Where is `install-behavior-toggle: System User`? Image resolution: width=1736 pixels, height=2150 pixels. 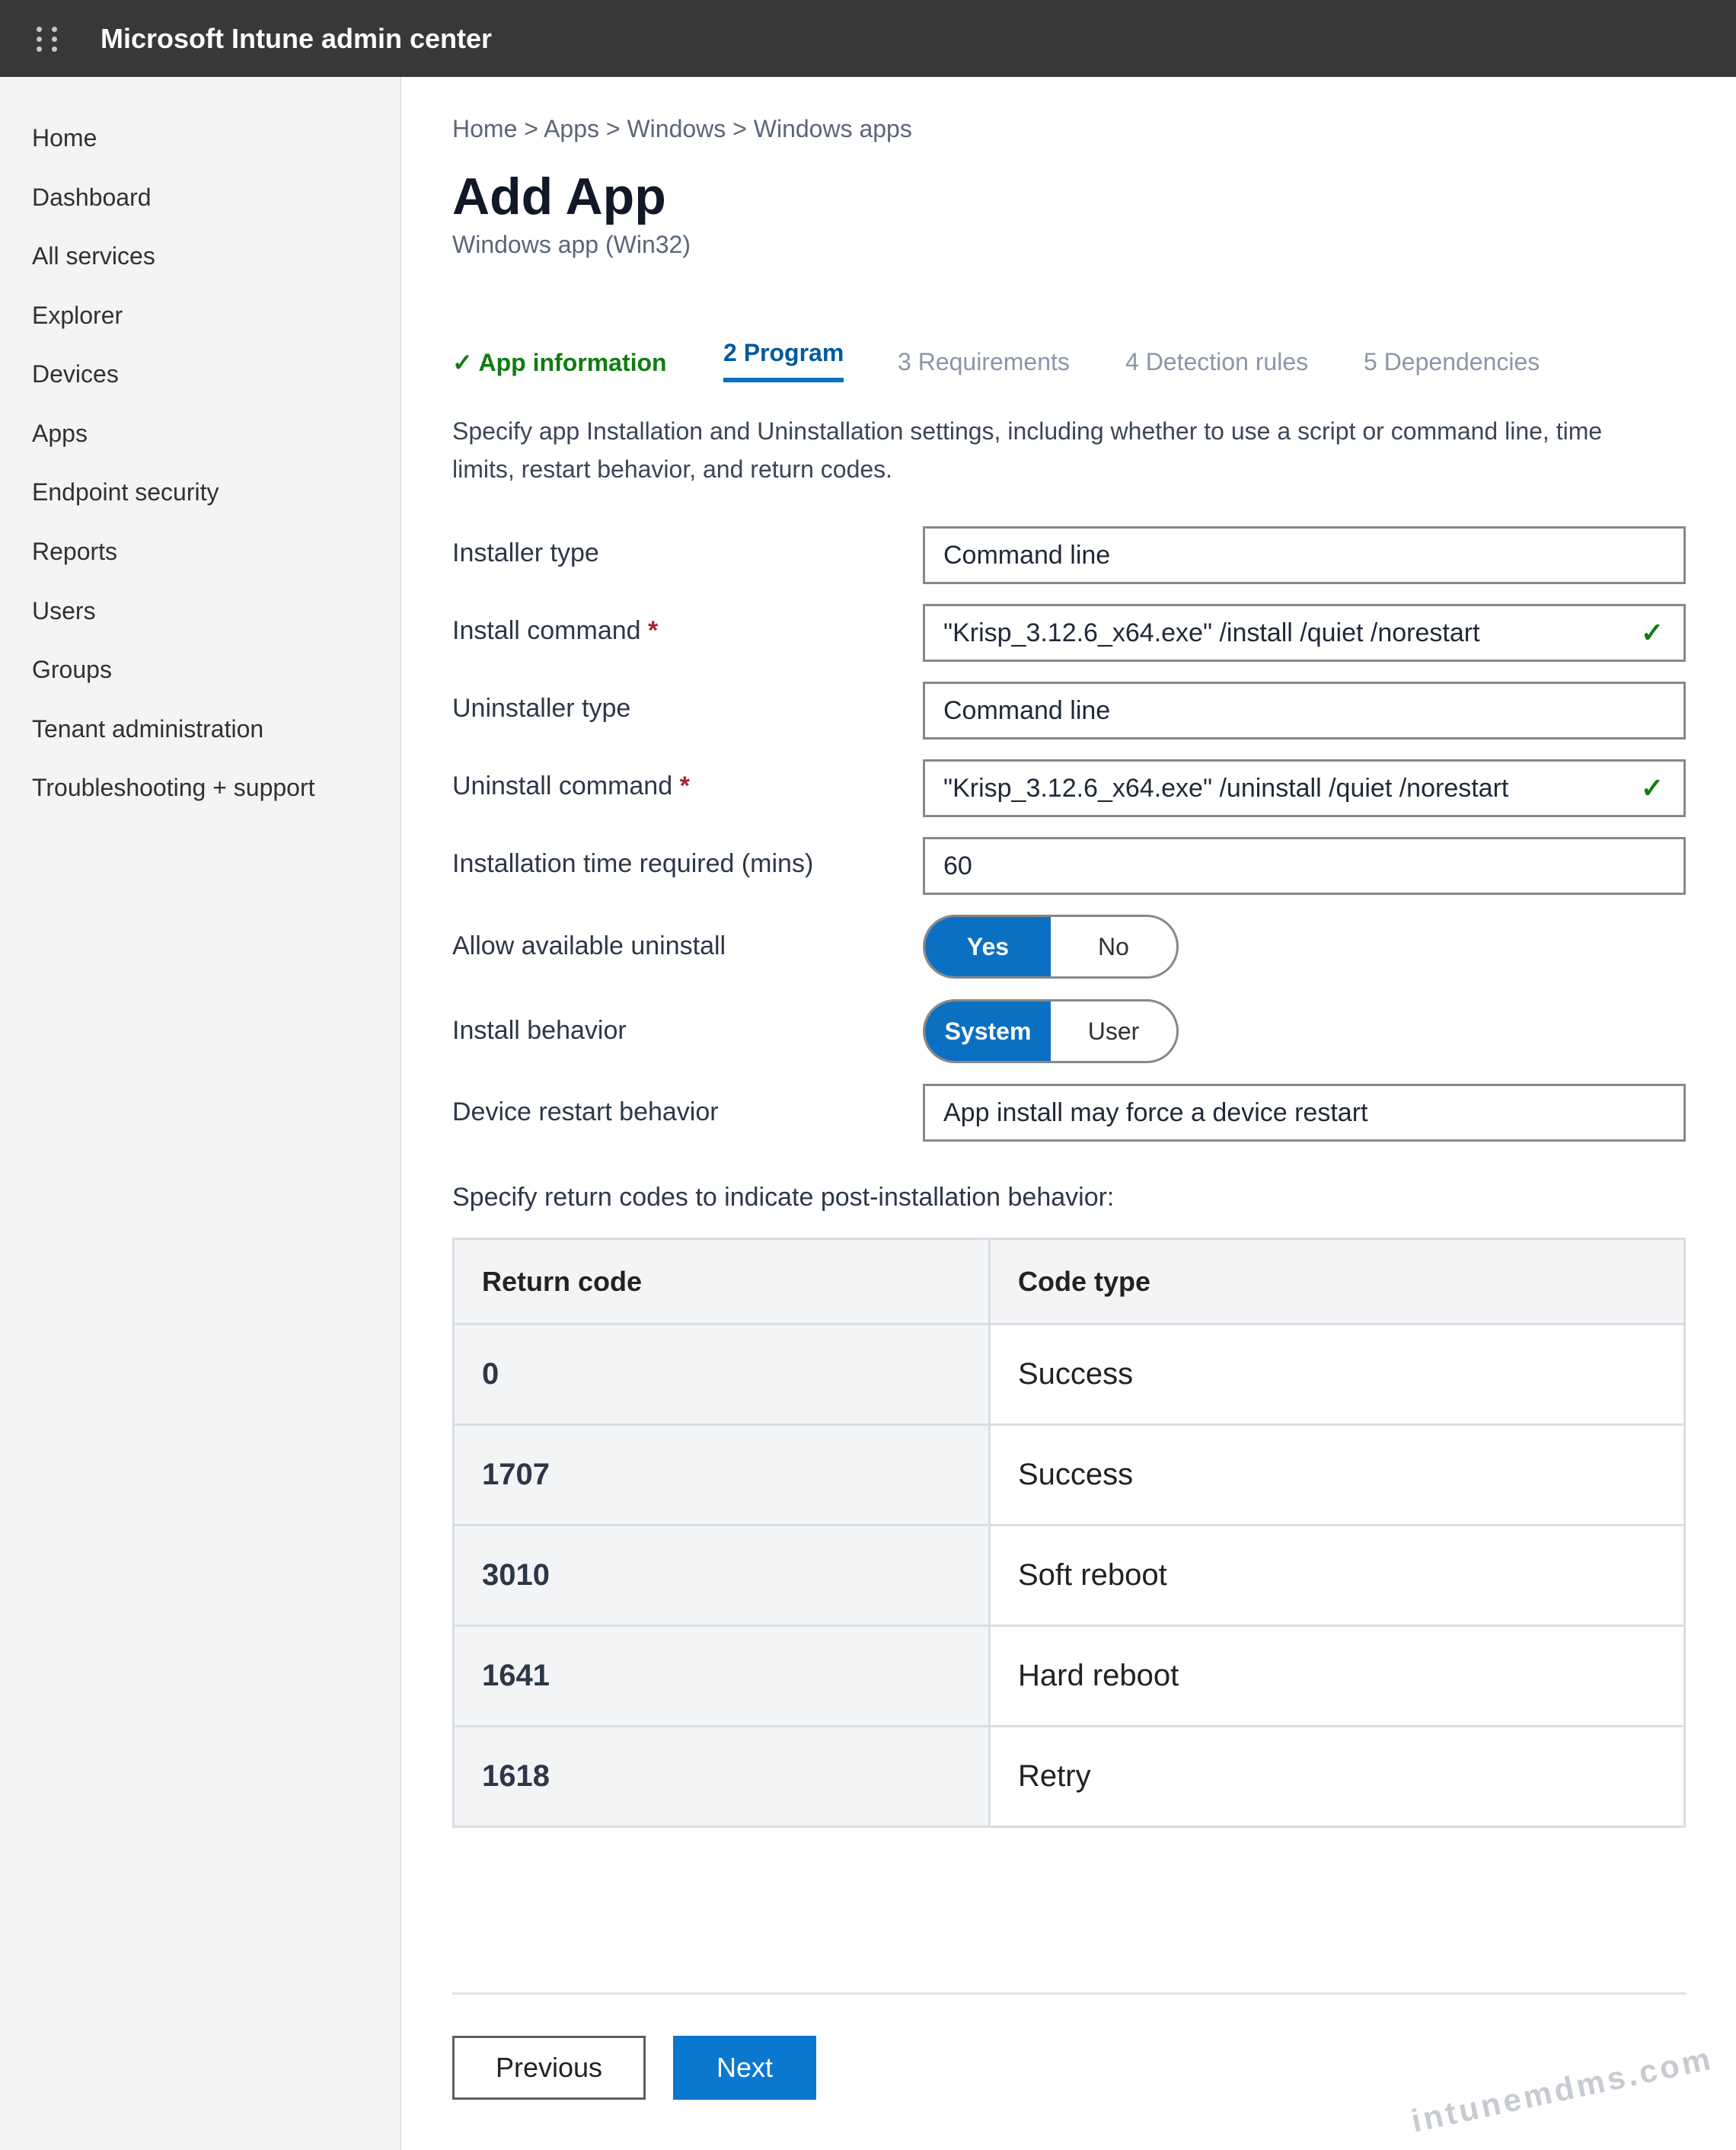
install-behavior-toggle: System User is located at coordinates (1051, 1031).